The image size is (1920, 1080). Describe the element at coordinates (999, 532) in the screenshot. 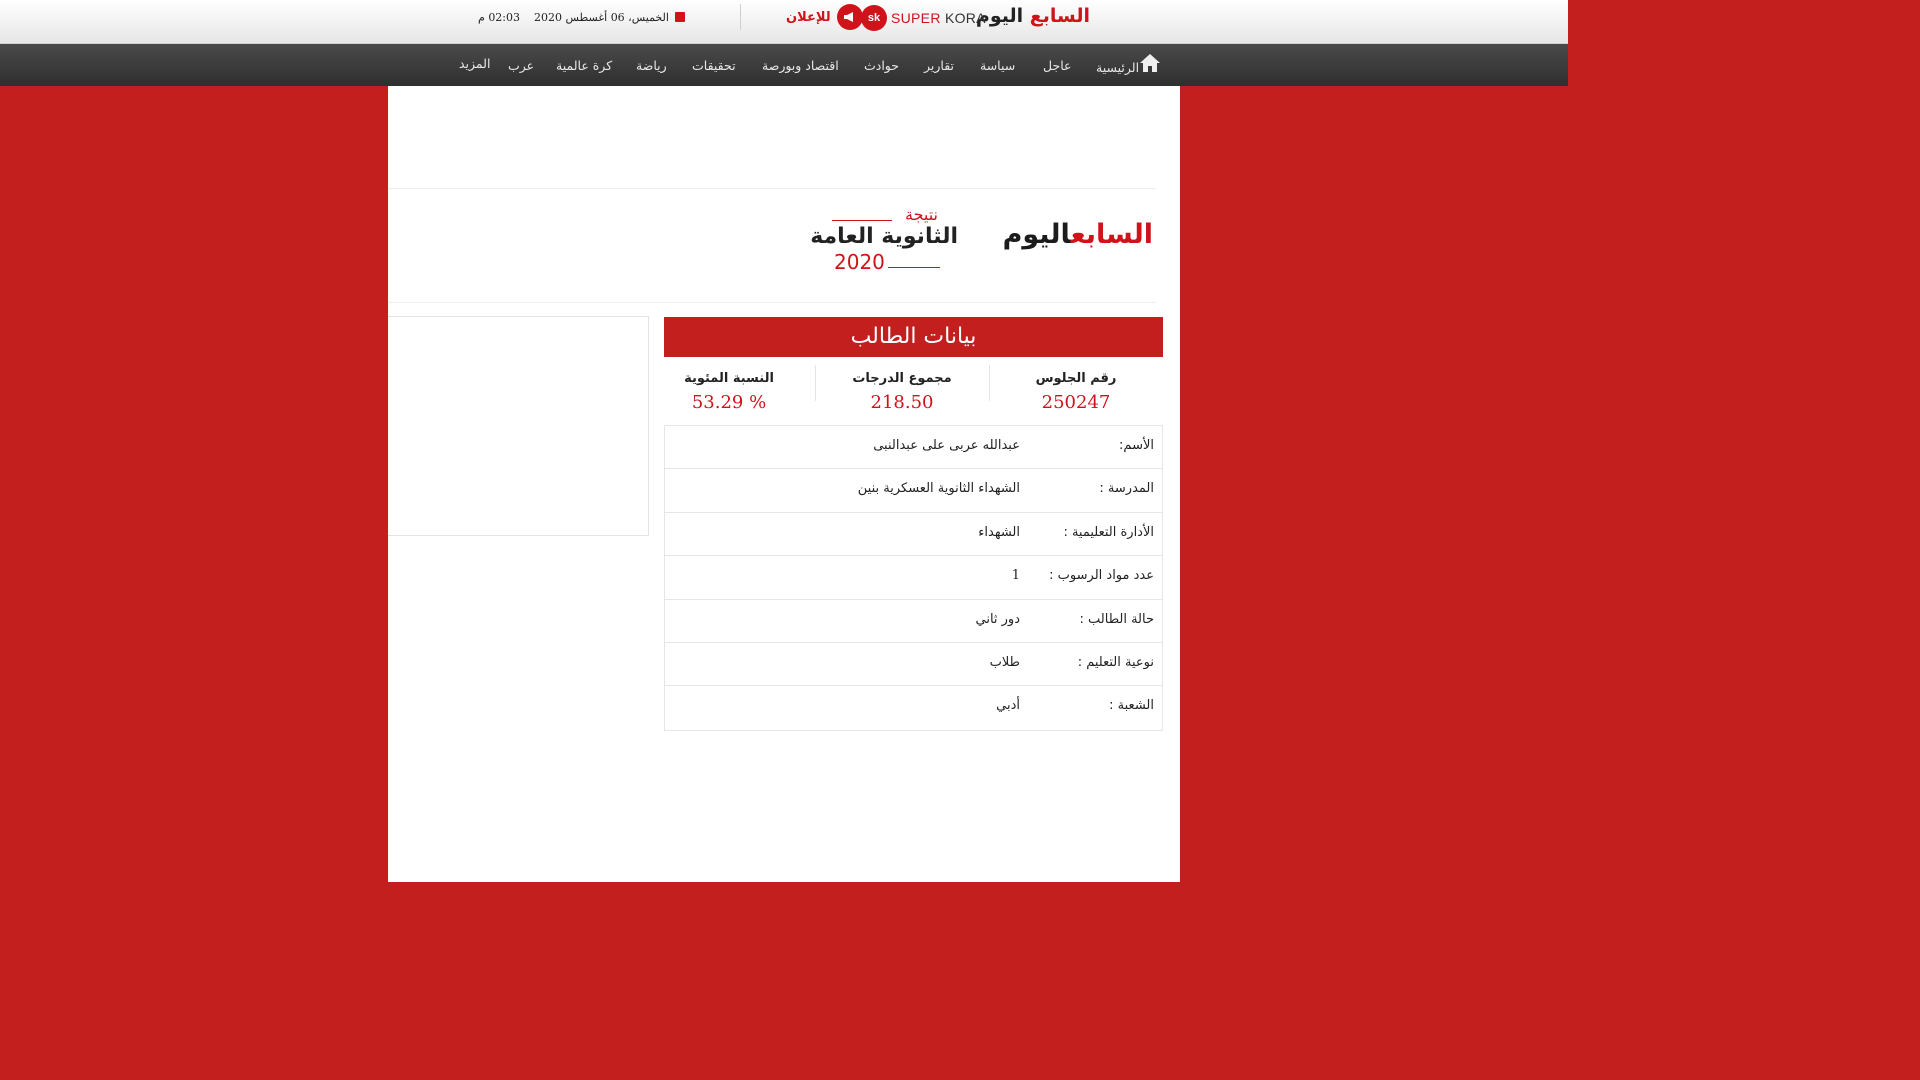

I see `row-value: الشهداء` at that location.